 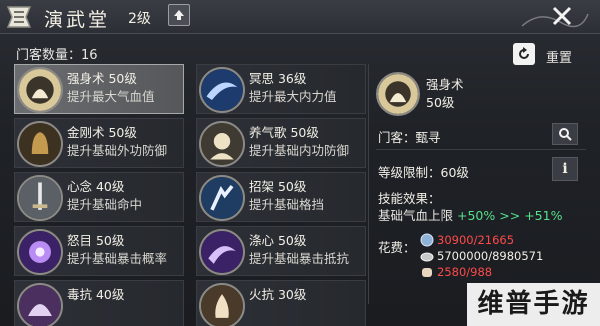 I want to click on skill-name: 招架 50级, so click(x=278, y=186).